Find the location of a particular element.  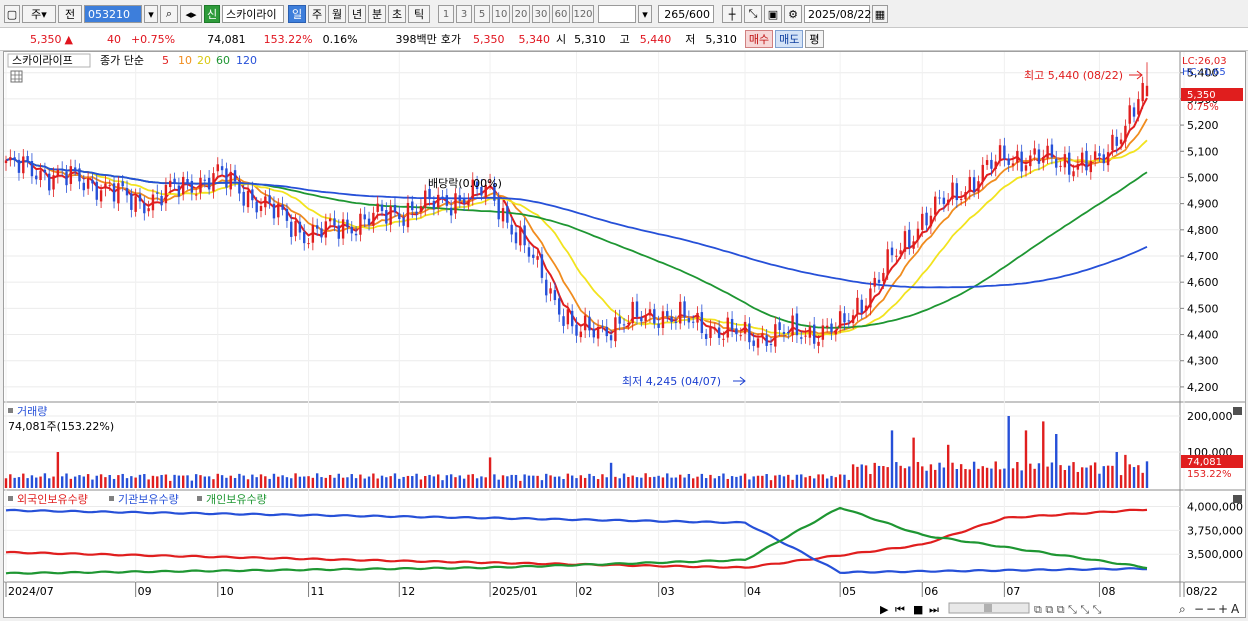

calendar-icon: ▦ is located at coordinates (880, 14).